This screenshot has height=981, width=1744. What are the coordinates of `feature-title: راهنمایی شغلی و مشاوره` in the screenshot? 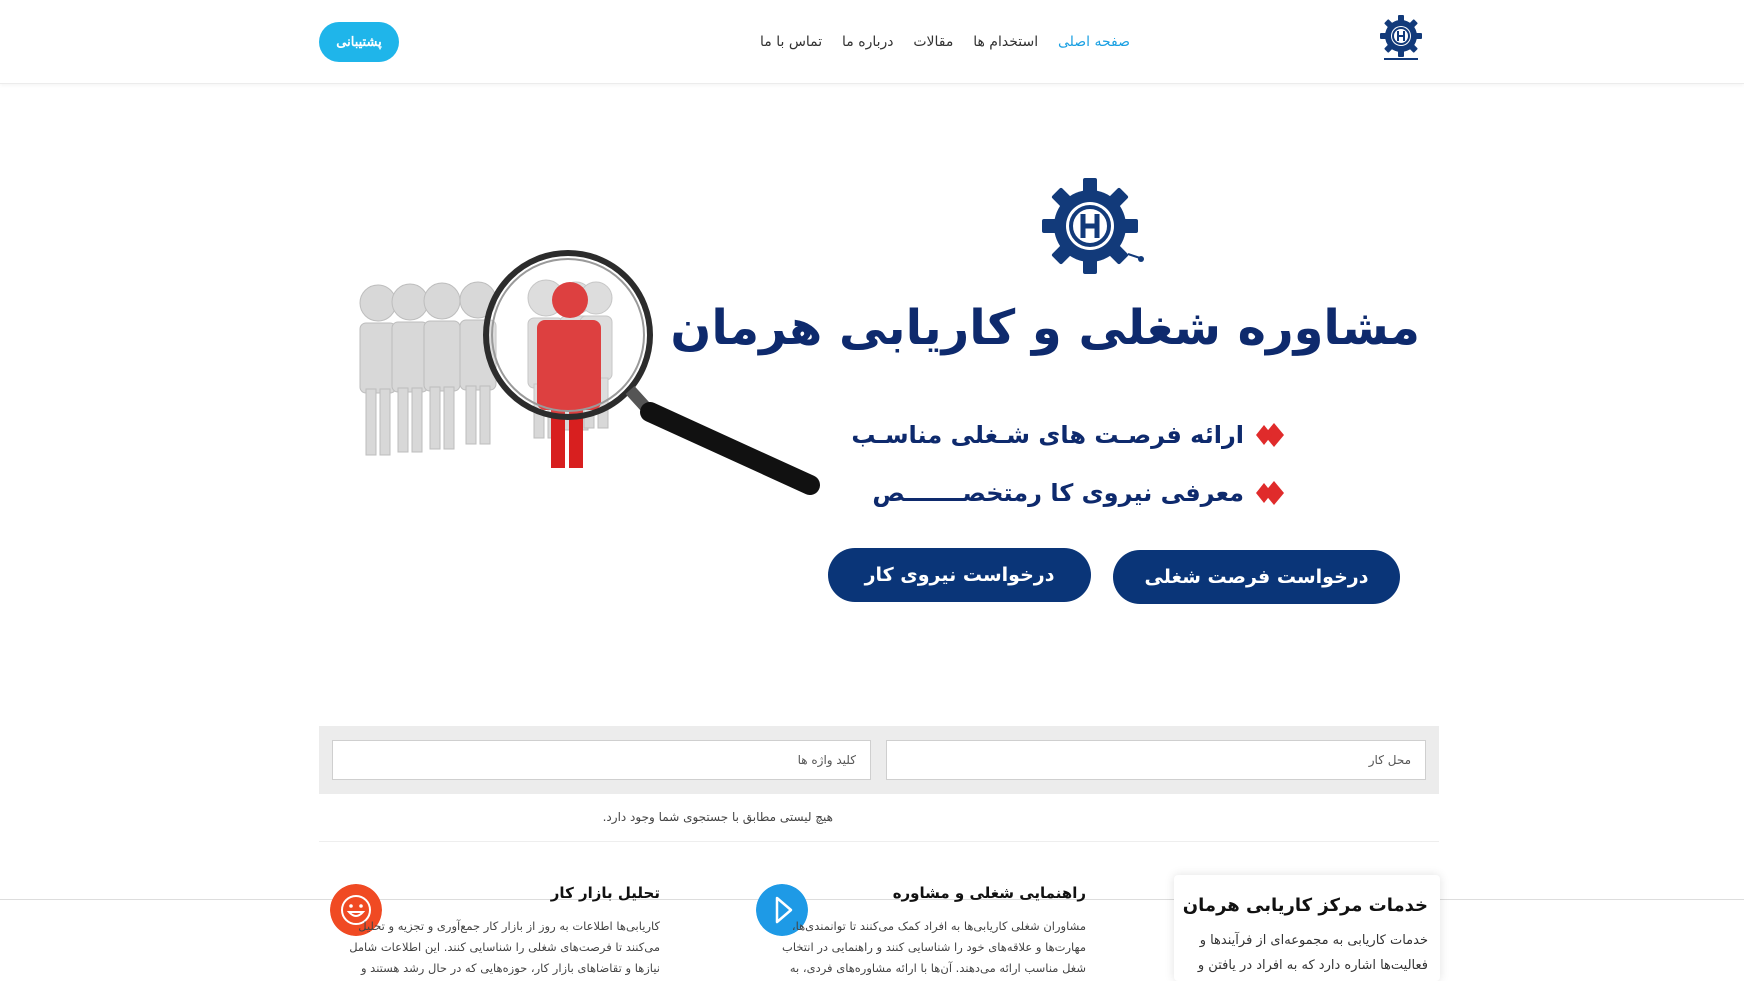 It's located at (989, 893).